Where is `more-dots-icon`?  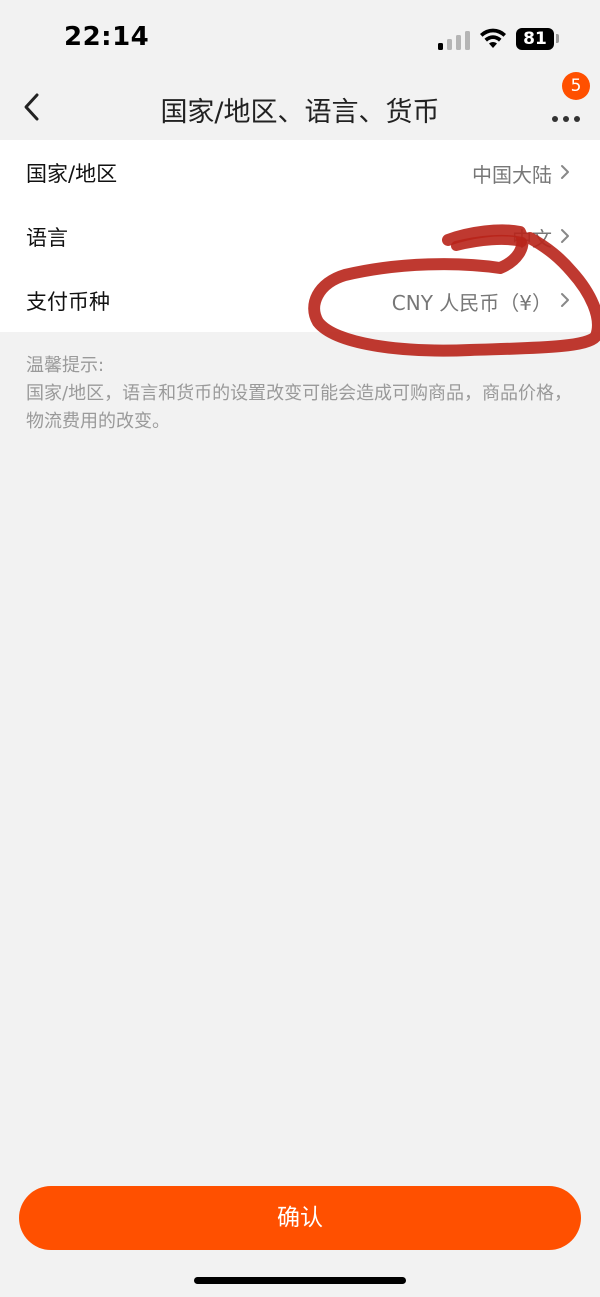 more-dots-icon is located at coordinates (568, 119).